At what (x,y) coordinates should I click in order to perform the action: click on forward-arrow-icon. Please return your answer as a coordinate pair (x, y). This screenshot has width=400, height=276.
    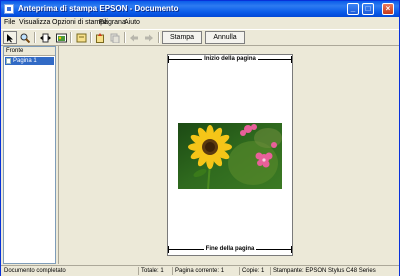
    Looking at the image, I should click on (149, 37).